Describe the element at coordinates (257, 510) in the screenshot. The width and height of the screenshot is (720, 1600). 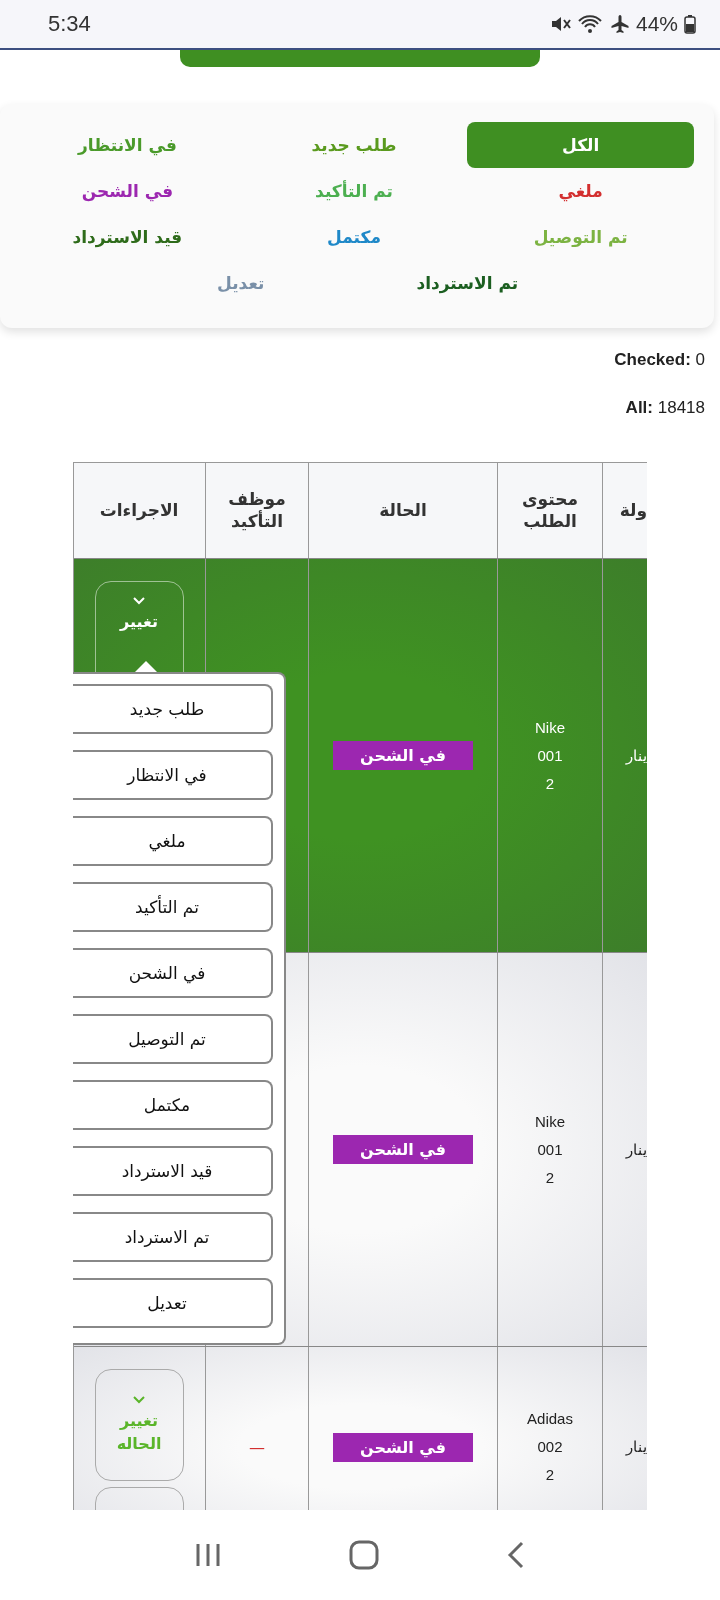
I see `column-header: موظف التأكيد` at that location.